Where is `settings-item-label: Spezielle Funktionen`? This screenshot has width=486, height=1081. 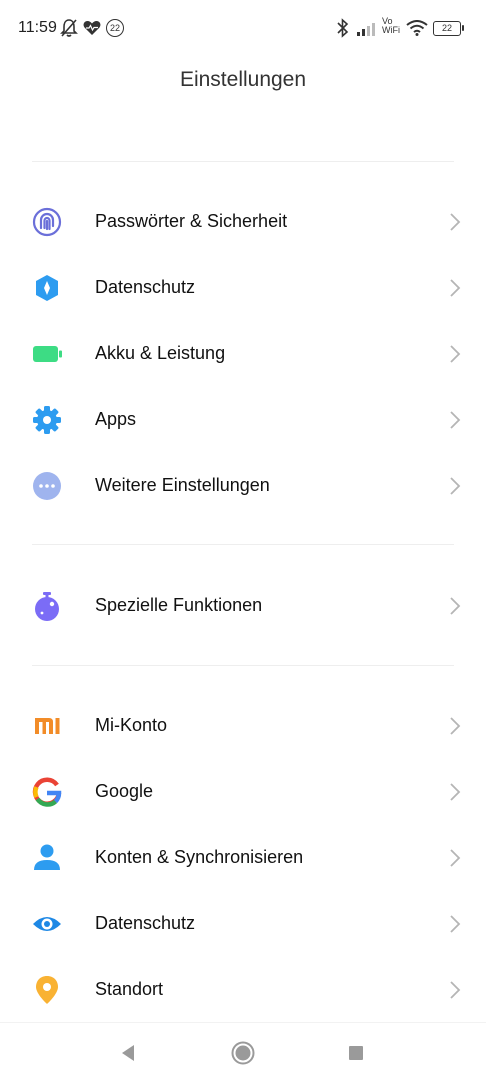 settings-item-label: Spezielle Funktionen is located at coordinates (179, 605).